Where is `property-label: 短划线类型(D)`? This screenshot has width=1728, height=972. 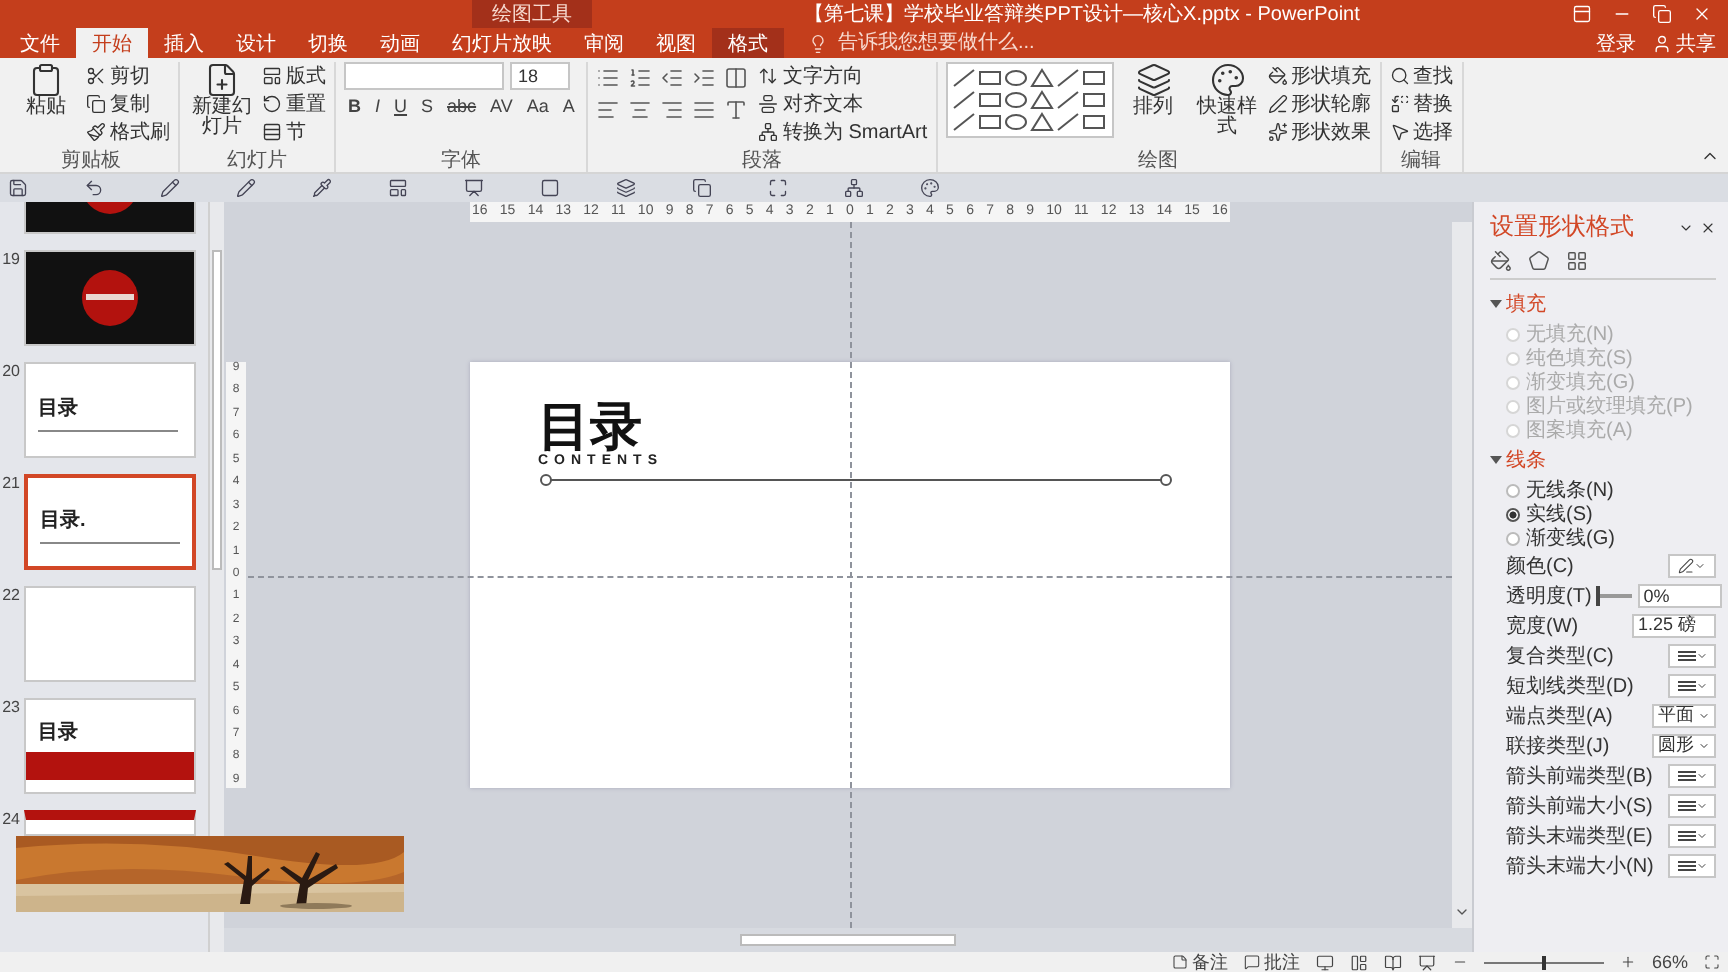
property-label: 短划线类型(D) is located at coordinates (1570, 686).